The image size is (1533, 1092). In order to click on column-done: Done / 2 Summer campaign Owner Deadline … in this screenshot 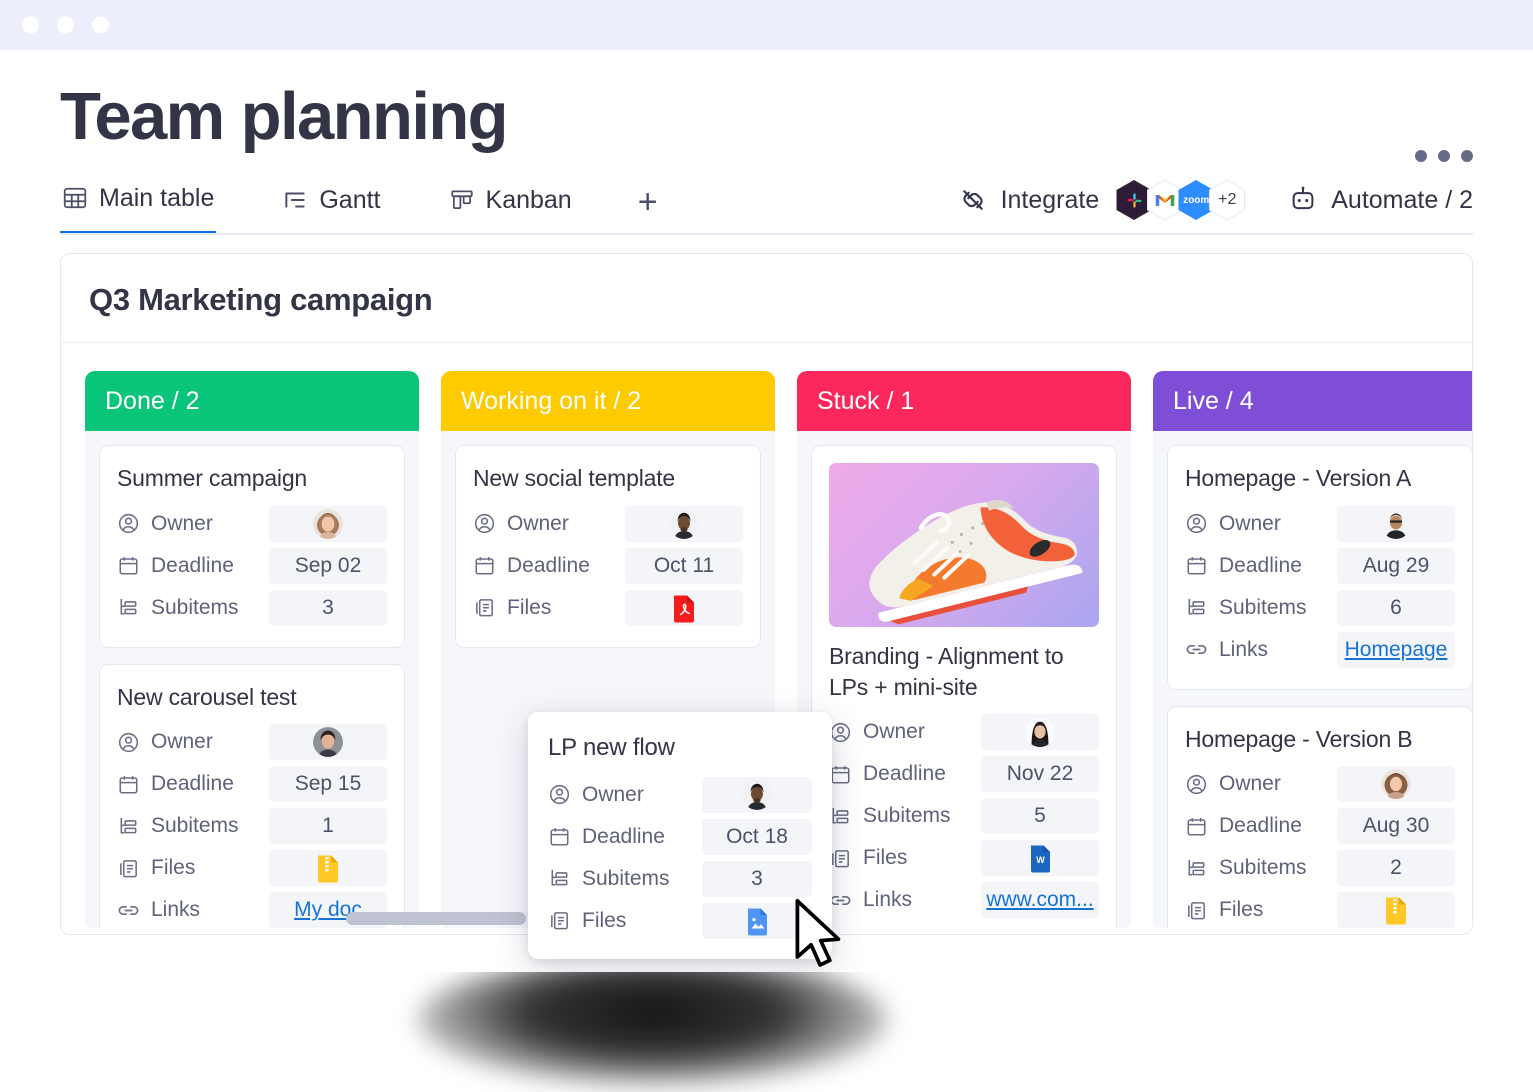, I will do `click(252, 650)`.